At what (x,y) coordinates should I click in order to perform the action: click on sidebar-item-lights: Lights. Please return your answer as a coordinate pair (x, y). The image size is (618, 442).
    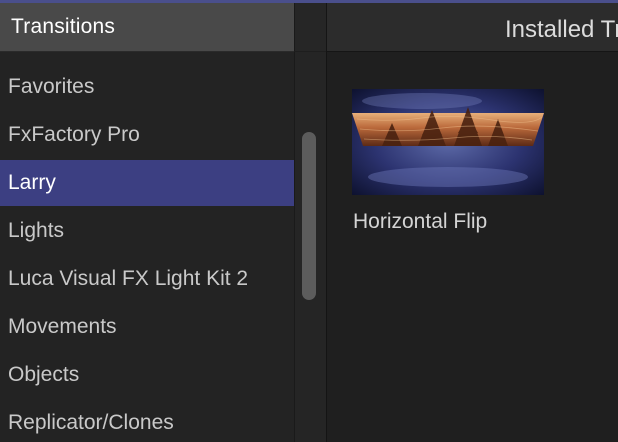
    Looking at the image, I should click on (147, 231).